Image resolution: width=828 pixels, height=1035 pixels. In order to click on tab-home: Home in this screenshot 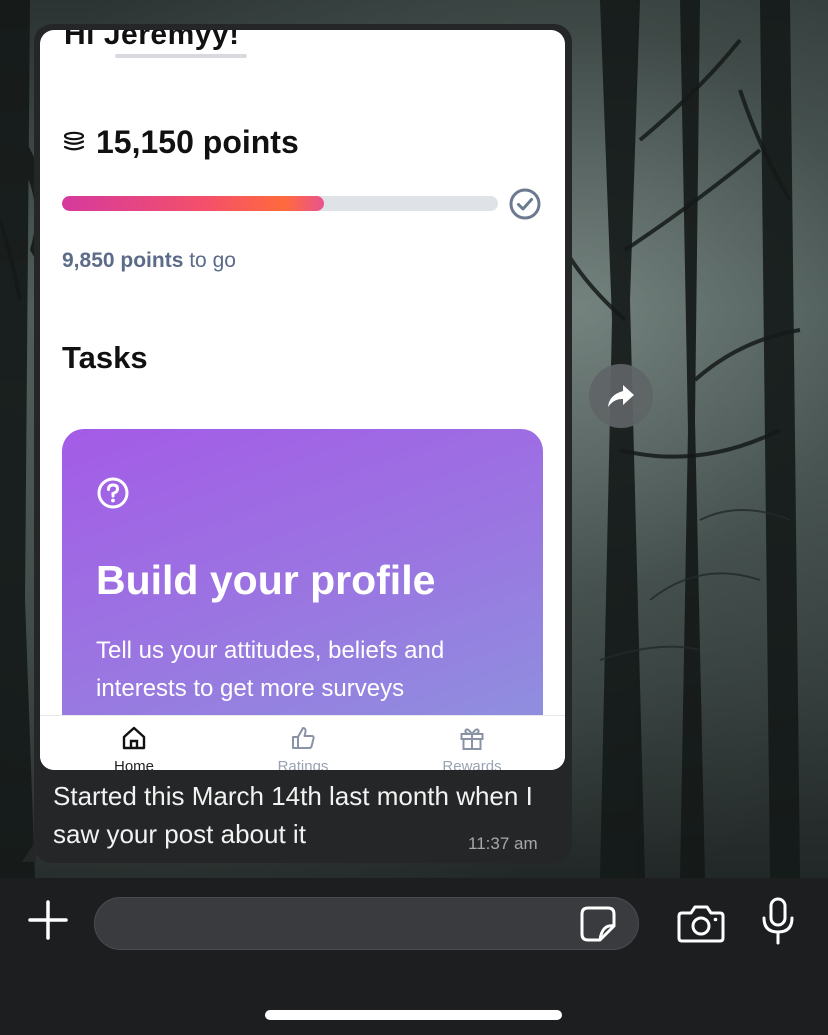, I will do `click(134, 747)`.